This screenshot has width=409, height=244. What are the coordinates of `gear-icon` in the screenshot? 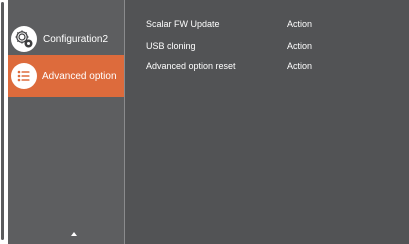 It's located at (24, 39).